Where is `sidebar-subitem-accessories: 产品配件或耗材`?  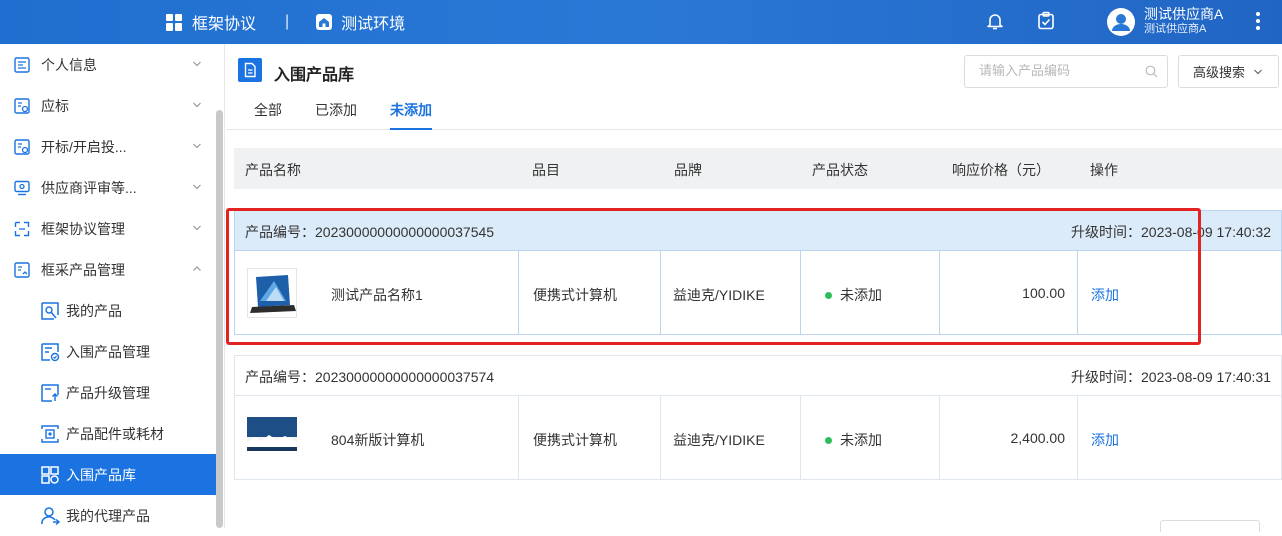
sidebar-subitem-accessories: 产品配件或耗材 is located at coordinates (108, 433).